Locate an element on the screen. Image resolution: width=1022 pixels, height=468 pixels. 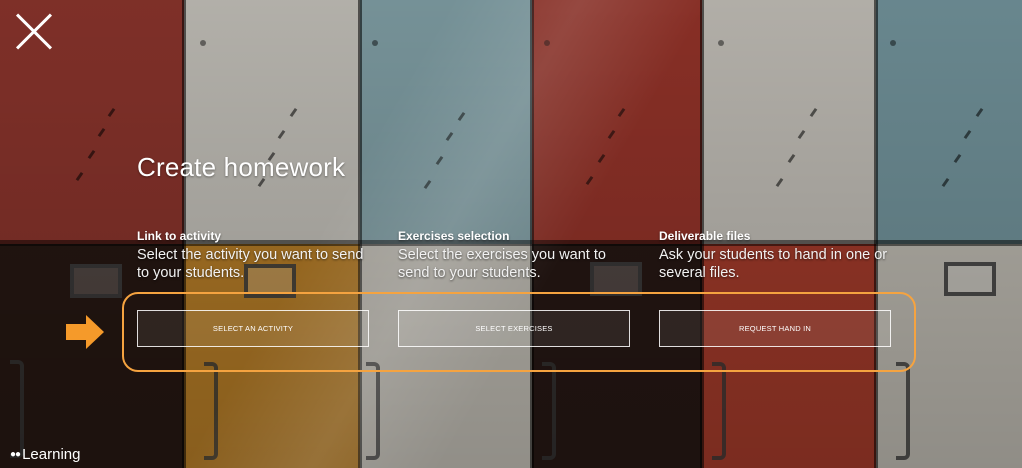
arrow-right-icon is located at coordinates (85, 332).